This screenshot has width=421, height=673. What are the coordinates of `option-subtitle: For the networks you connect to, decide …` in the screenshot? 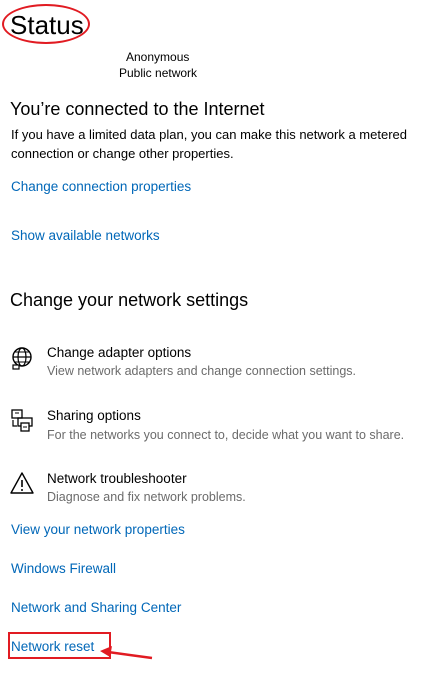 It's located at (226, 435).